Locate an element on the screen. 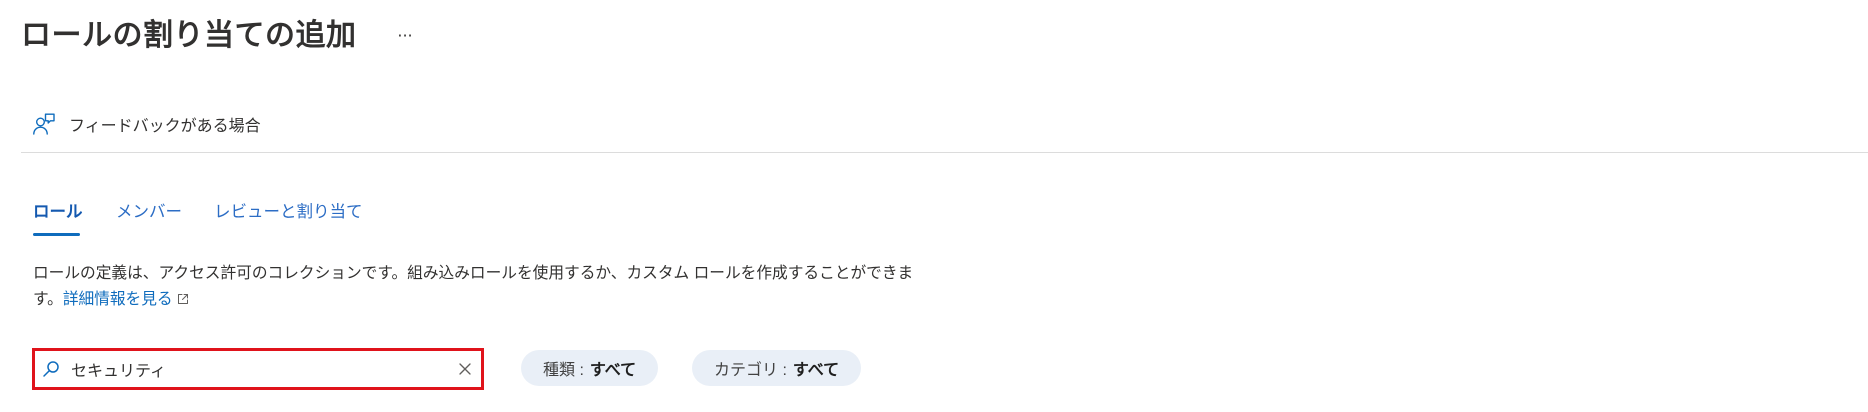 The height and width of the screenshot is (412, 1868). filter-type-value: すべて is located at coordinates (613, 370).